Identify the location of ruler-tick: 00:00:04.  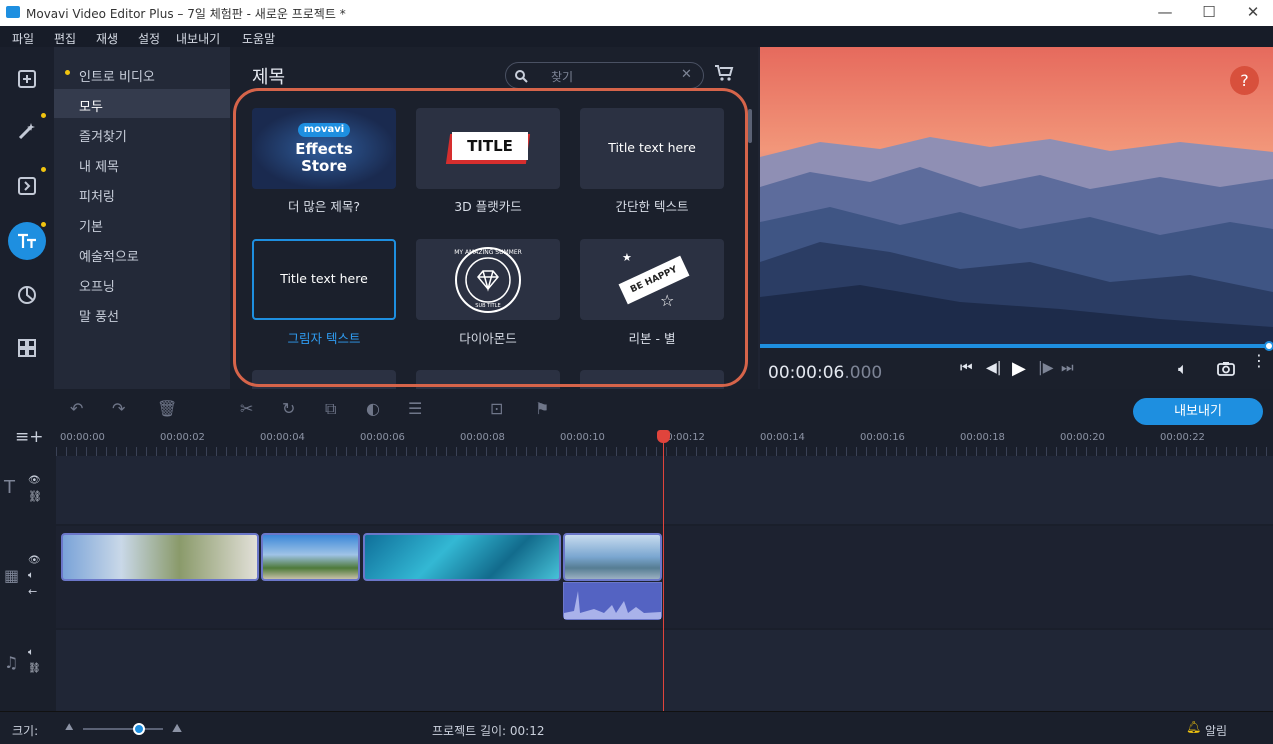
(282, 437).